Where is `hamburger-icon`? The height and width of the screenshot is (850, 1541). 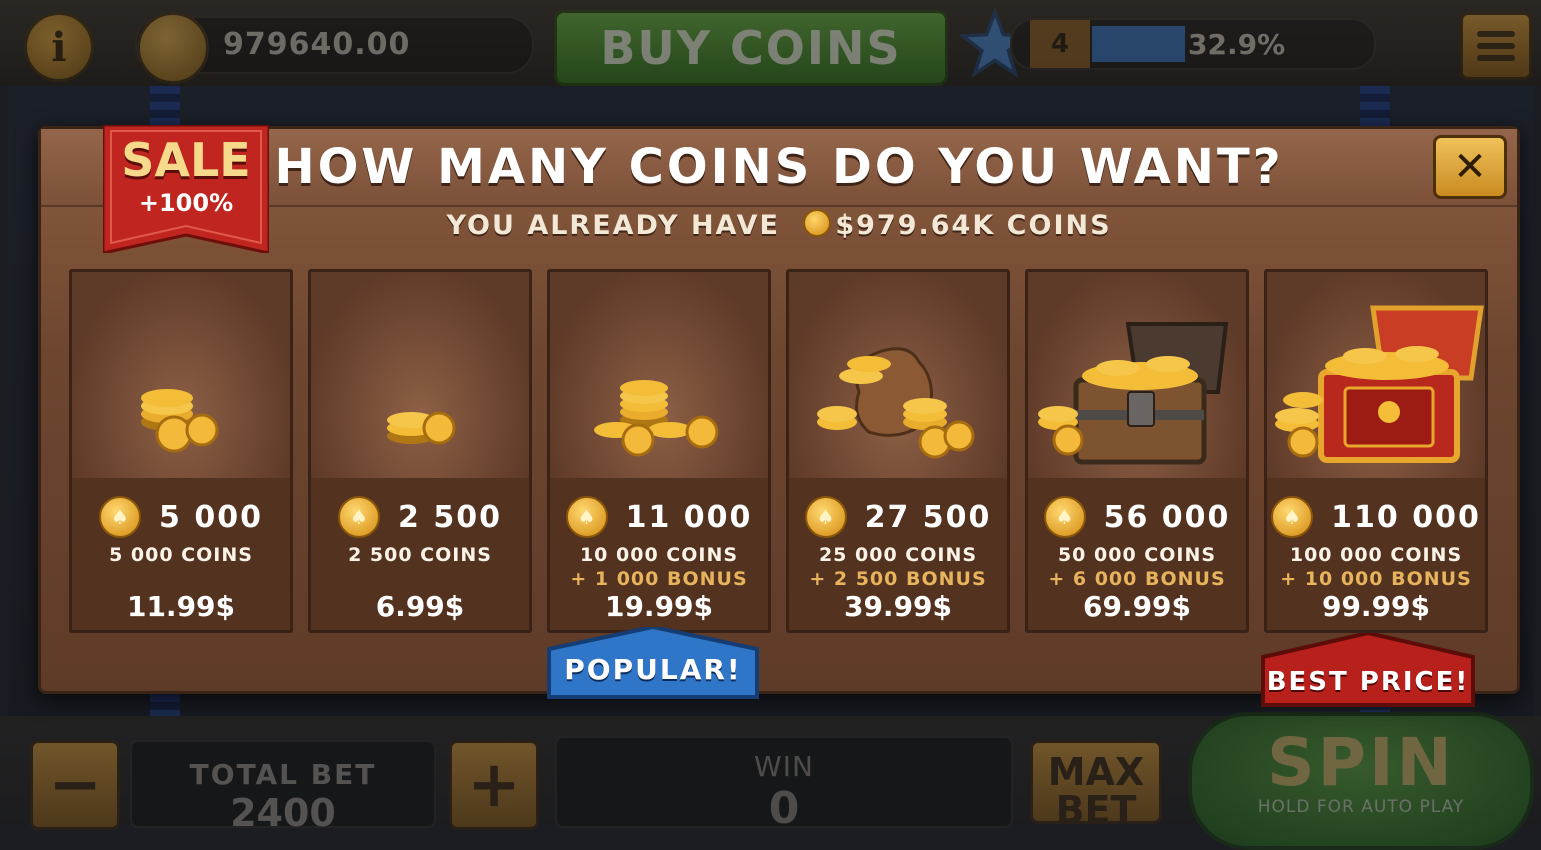
hamburger-icon is located at coordinates (1496, 46).